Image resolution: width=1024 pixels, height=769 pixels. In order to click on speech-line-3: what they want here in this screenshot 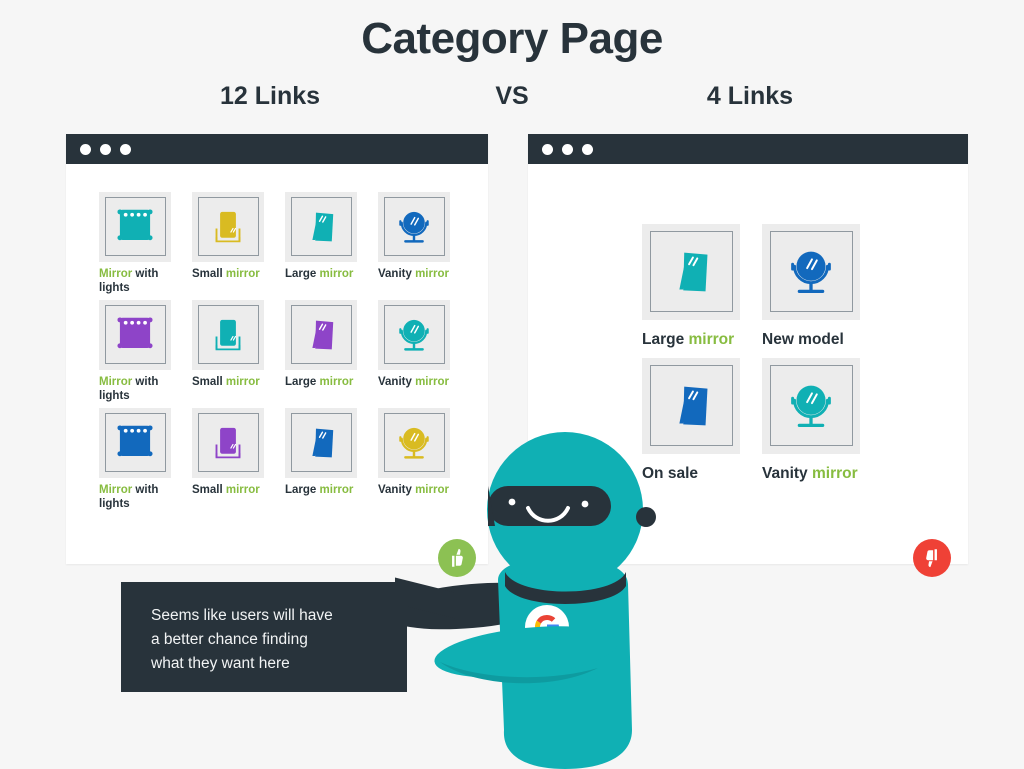, I will do `click(220, 664)`.